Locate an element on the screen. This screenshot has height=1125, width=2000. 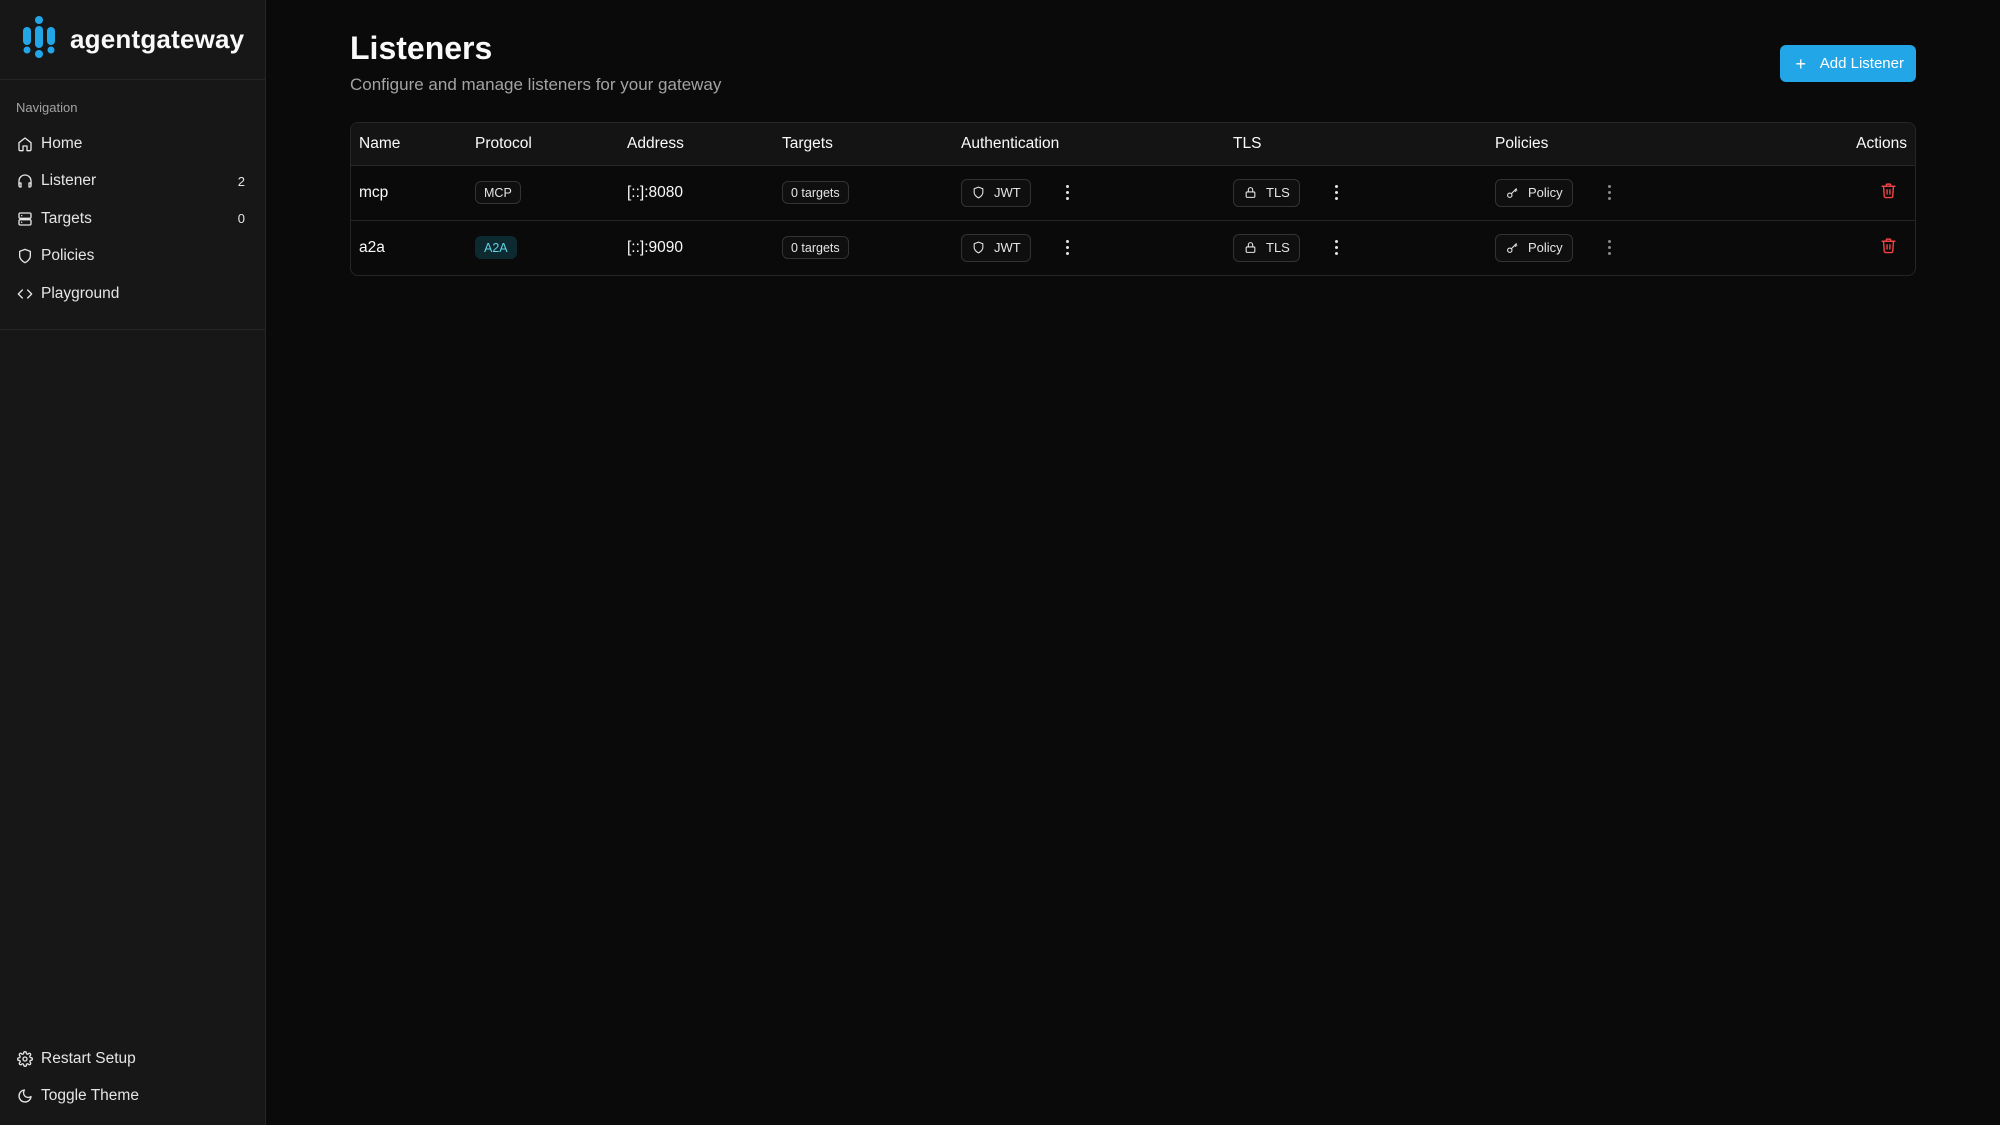
sidebar-item-label: Playground is located at coordinates (80, 293).